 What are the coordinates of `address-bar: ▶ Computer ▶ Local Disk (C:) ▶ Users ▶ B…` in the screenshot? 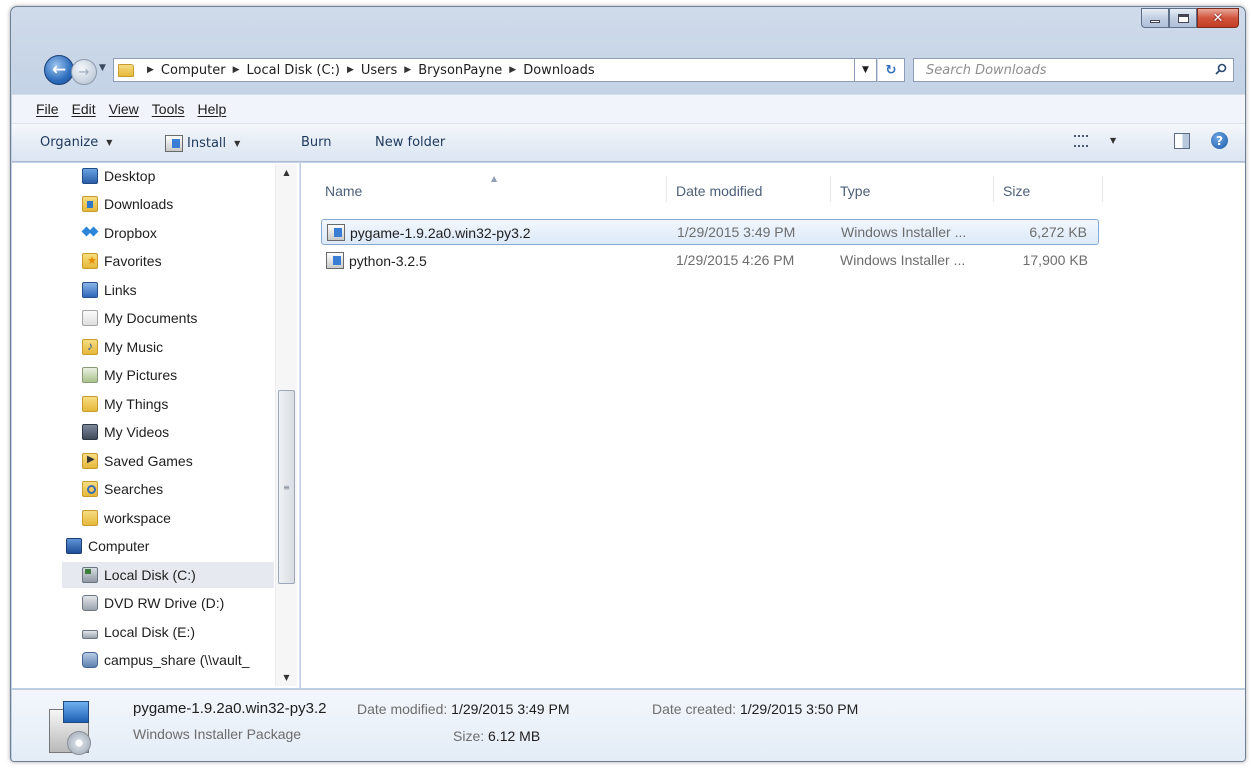 It's located at (484, 70).